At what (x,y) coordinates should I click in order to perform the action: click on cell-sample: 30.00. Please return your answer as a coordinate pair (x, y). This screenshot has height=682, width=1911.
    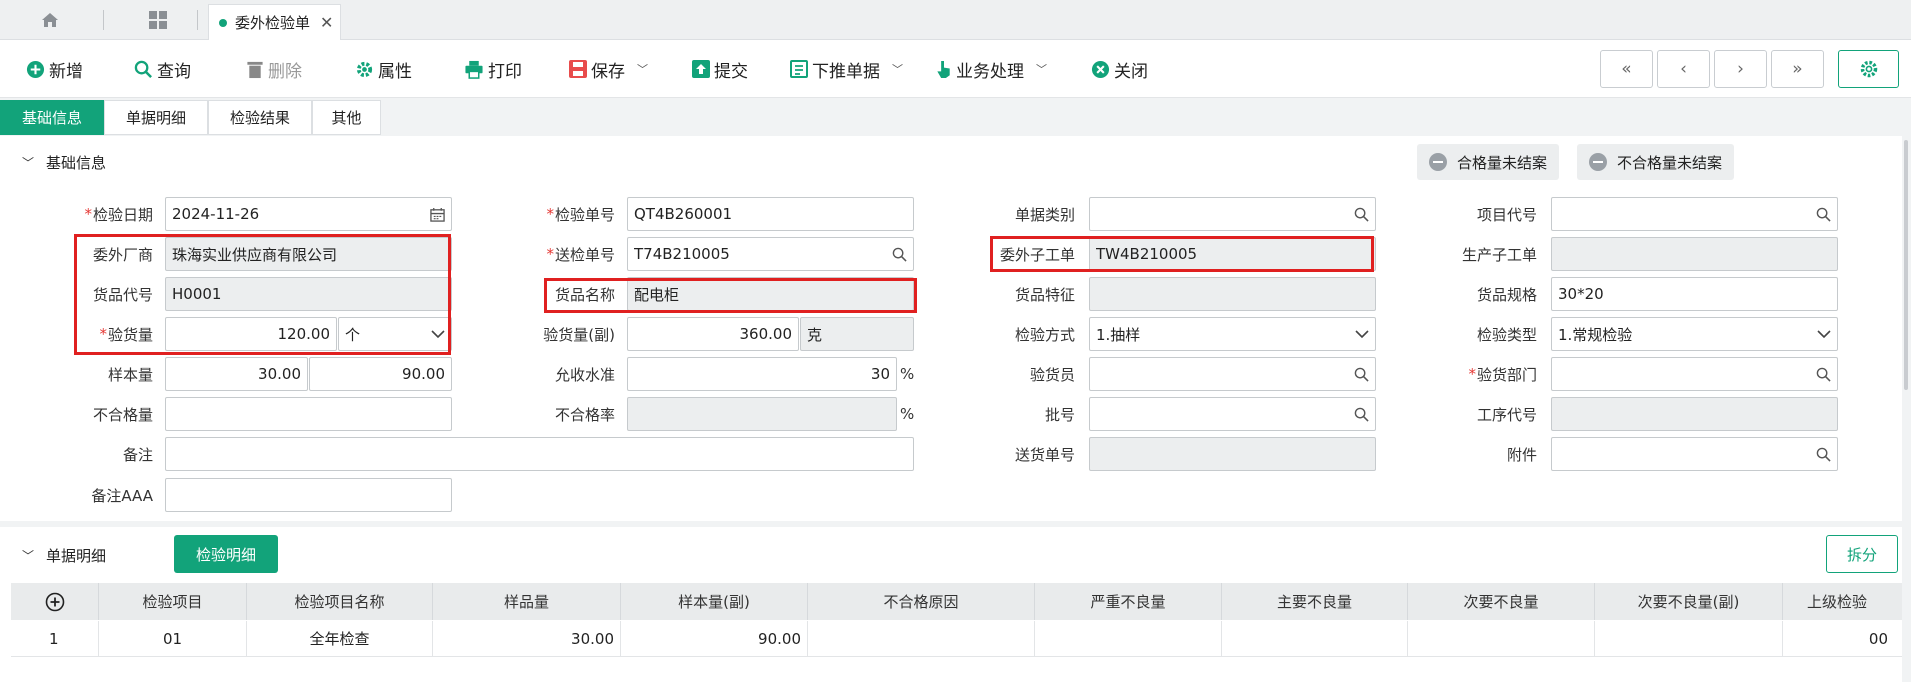
    Looking at the image, I should click on (527, 639).